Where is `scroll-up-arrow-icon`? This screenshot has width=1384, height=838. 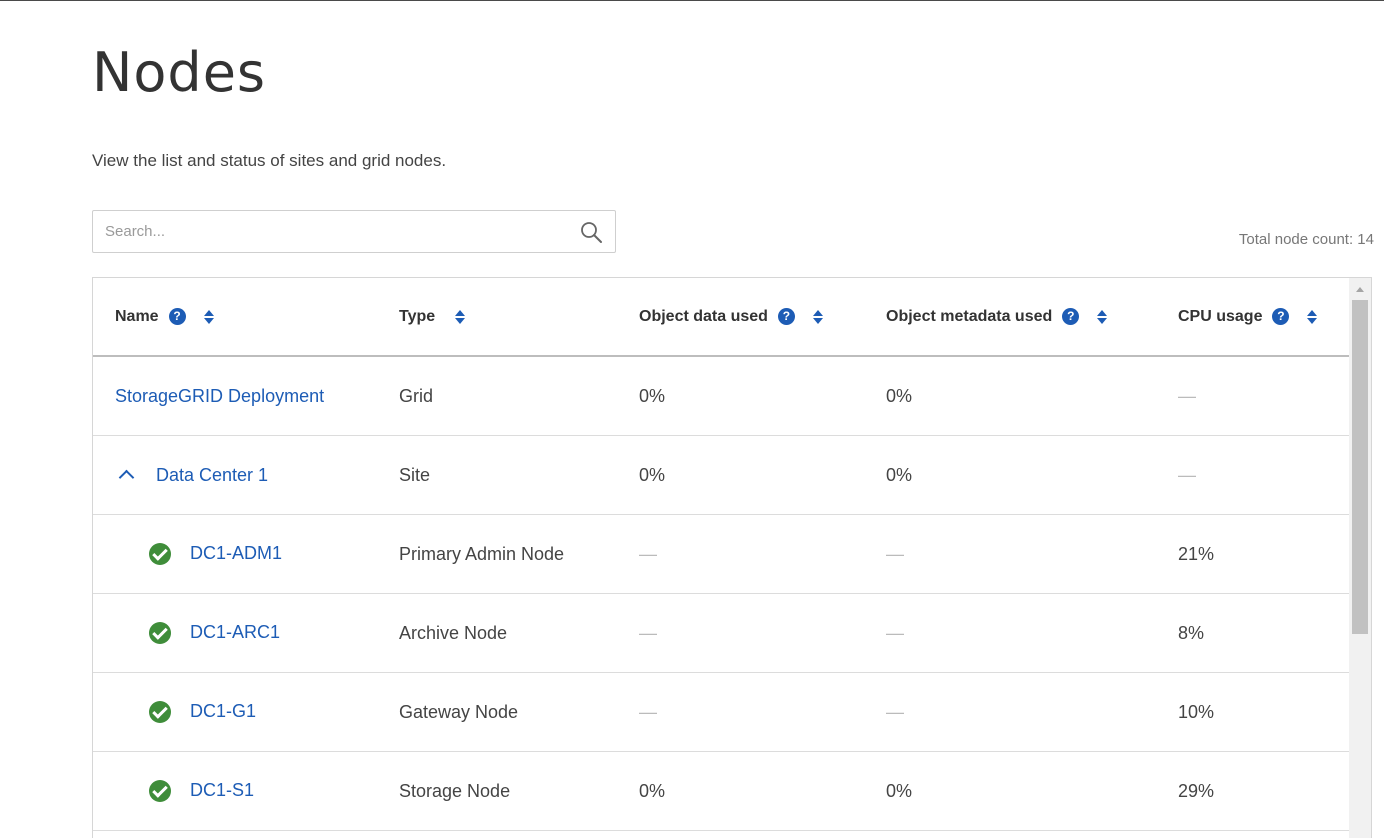
scroll-up-arrow-icon is located at coordinates (1360, 289).